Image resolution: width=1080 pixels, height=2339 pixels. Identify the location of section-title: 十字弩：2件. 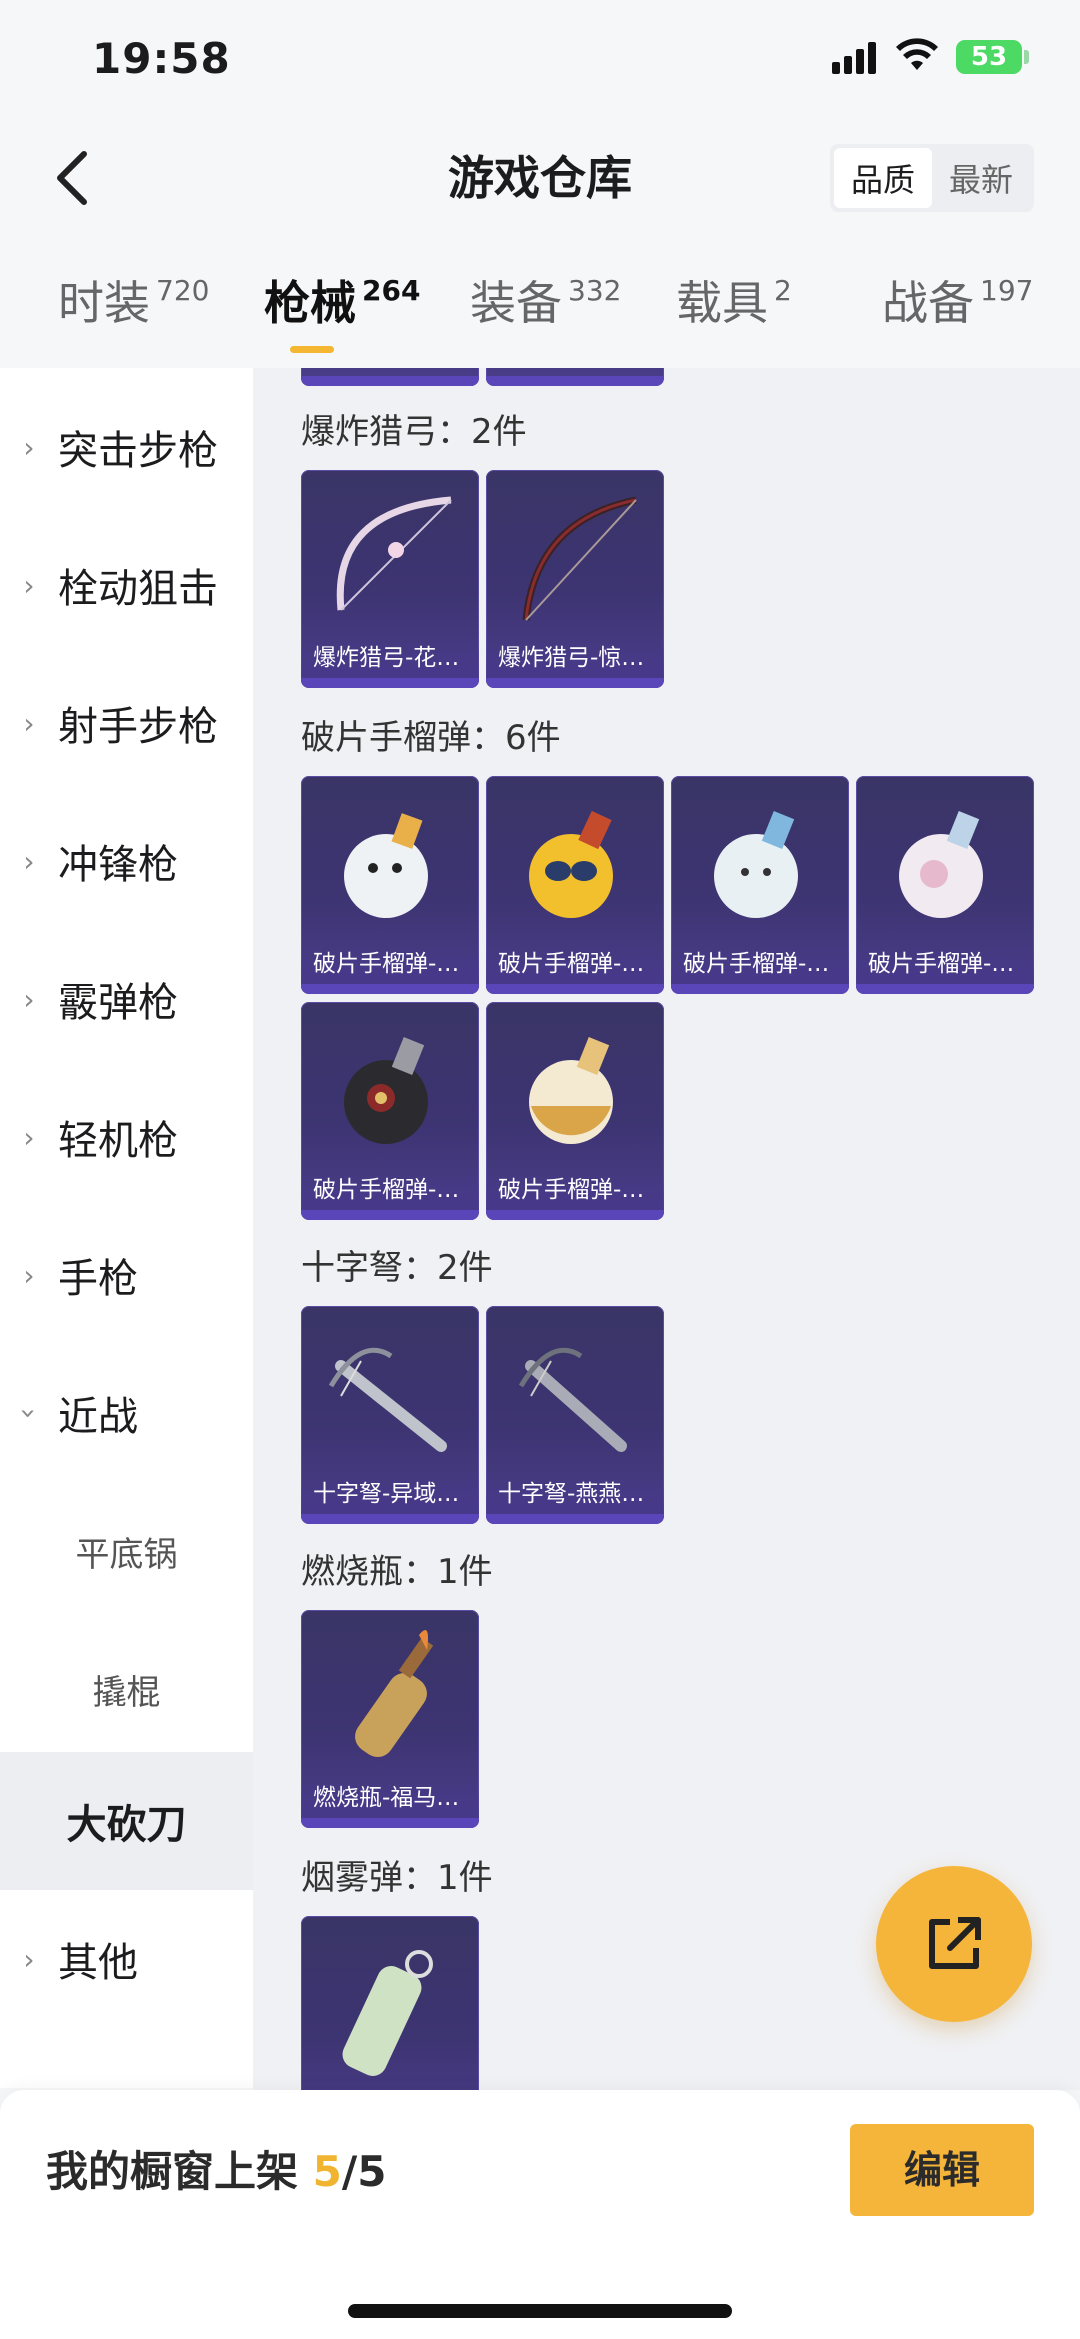
(397, 1268).